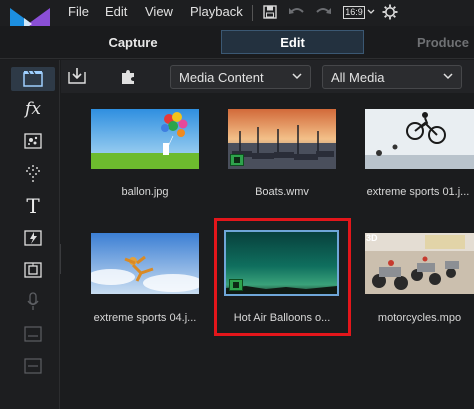  I want to click on aspect-ratio-button: 16:9, so click(359, 12).